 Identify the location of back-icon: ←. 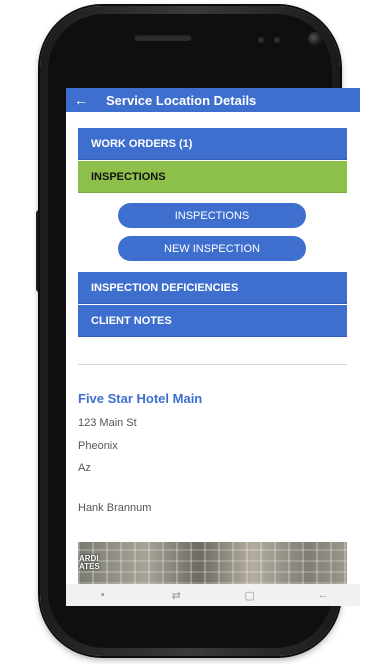
(323, 595).